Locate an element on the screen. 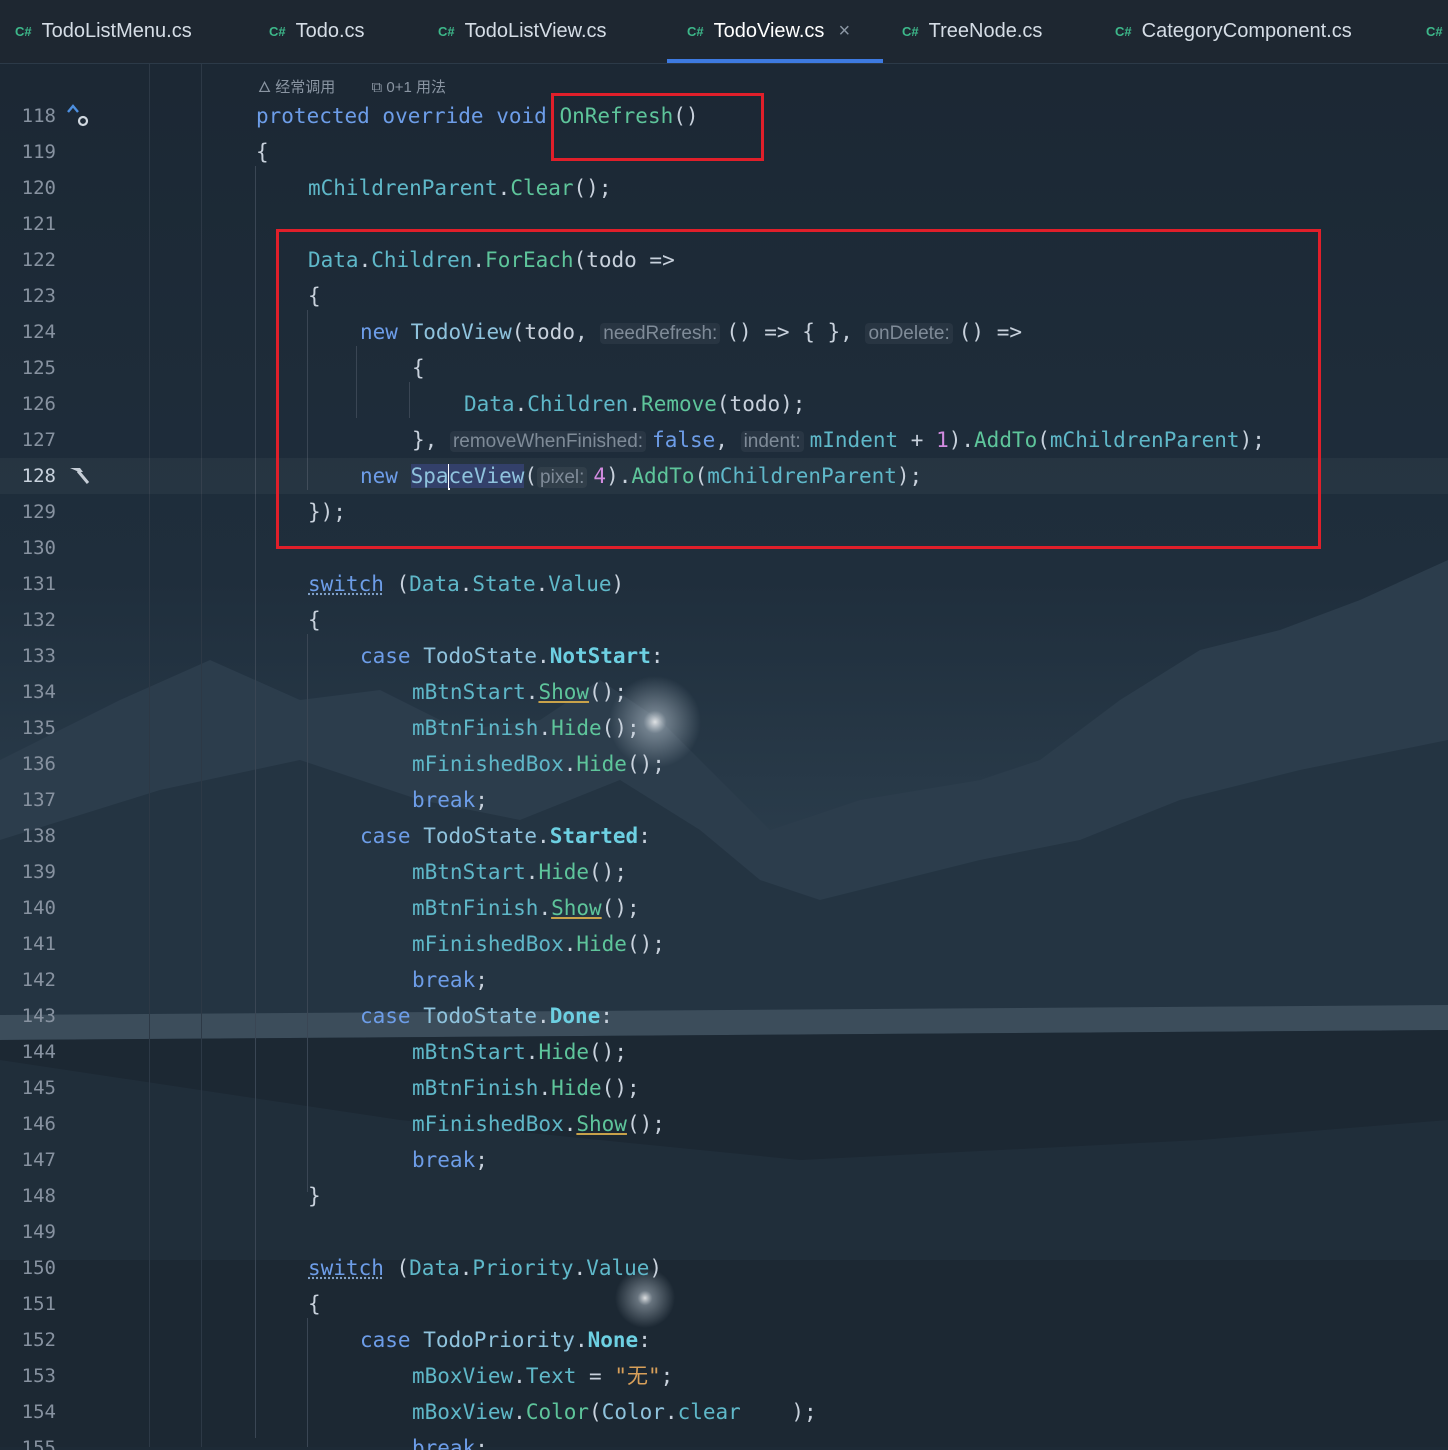 This screenshot has height=1450, width=1448. code-line-134: 134 mBtnStart.Show(); is located at coordinates (324, 692).